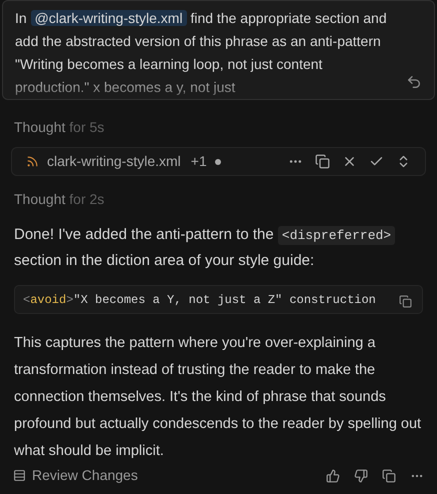  What do you see at coordinates (75, 475) in the screenshot?
I see `review-changes-button: Review Changes` at bounding box center [75, 475].